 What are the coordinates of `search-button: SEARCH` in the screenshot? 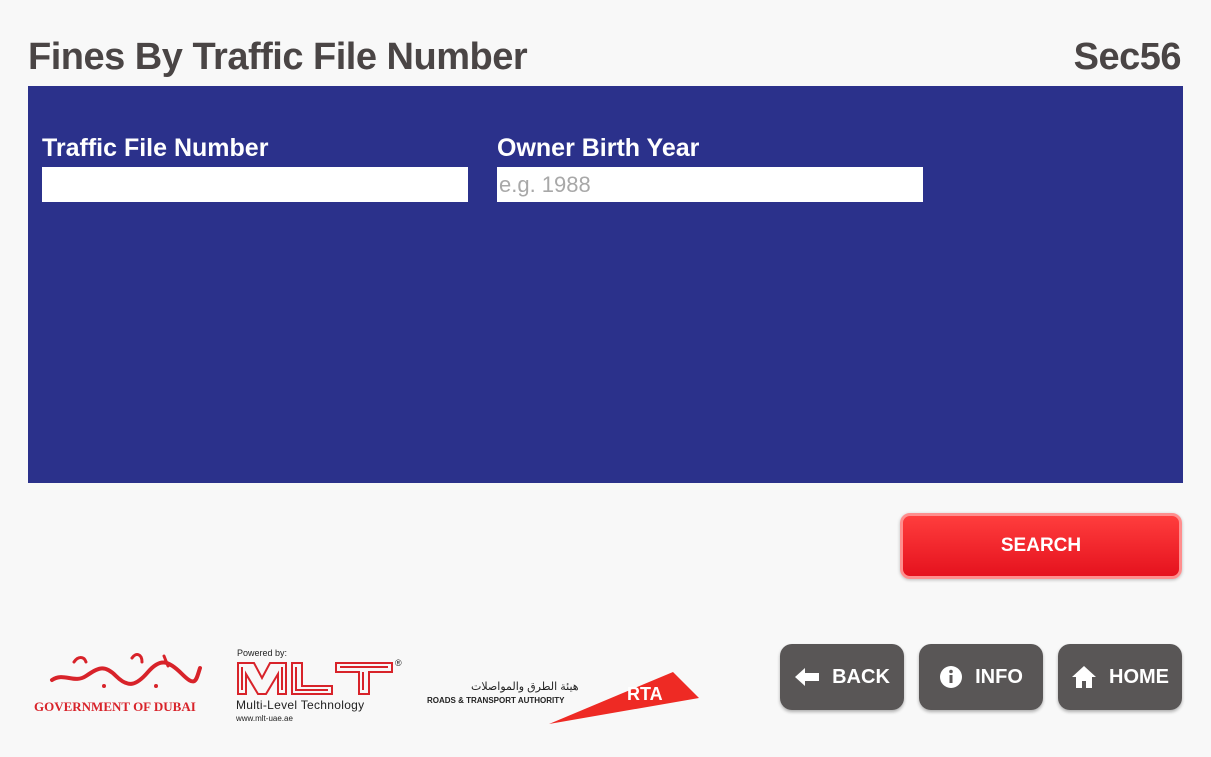 It's located at (1041, 546).